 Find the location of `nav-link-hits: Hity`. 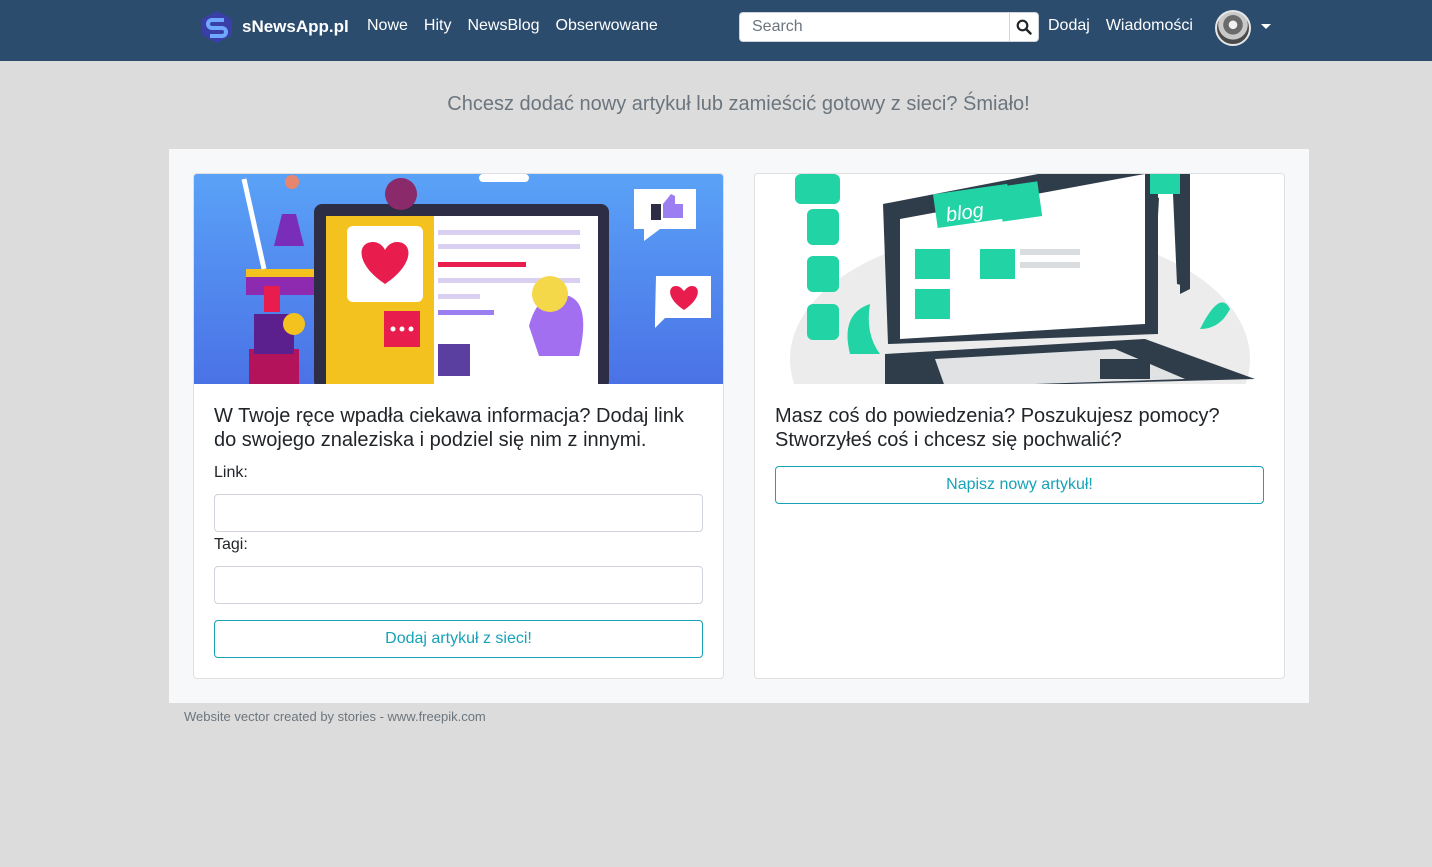

nav-link-hits: Hity is located at coordinates (438, 26).